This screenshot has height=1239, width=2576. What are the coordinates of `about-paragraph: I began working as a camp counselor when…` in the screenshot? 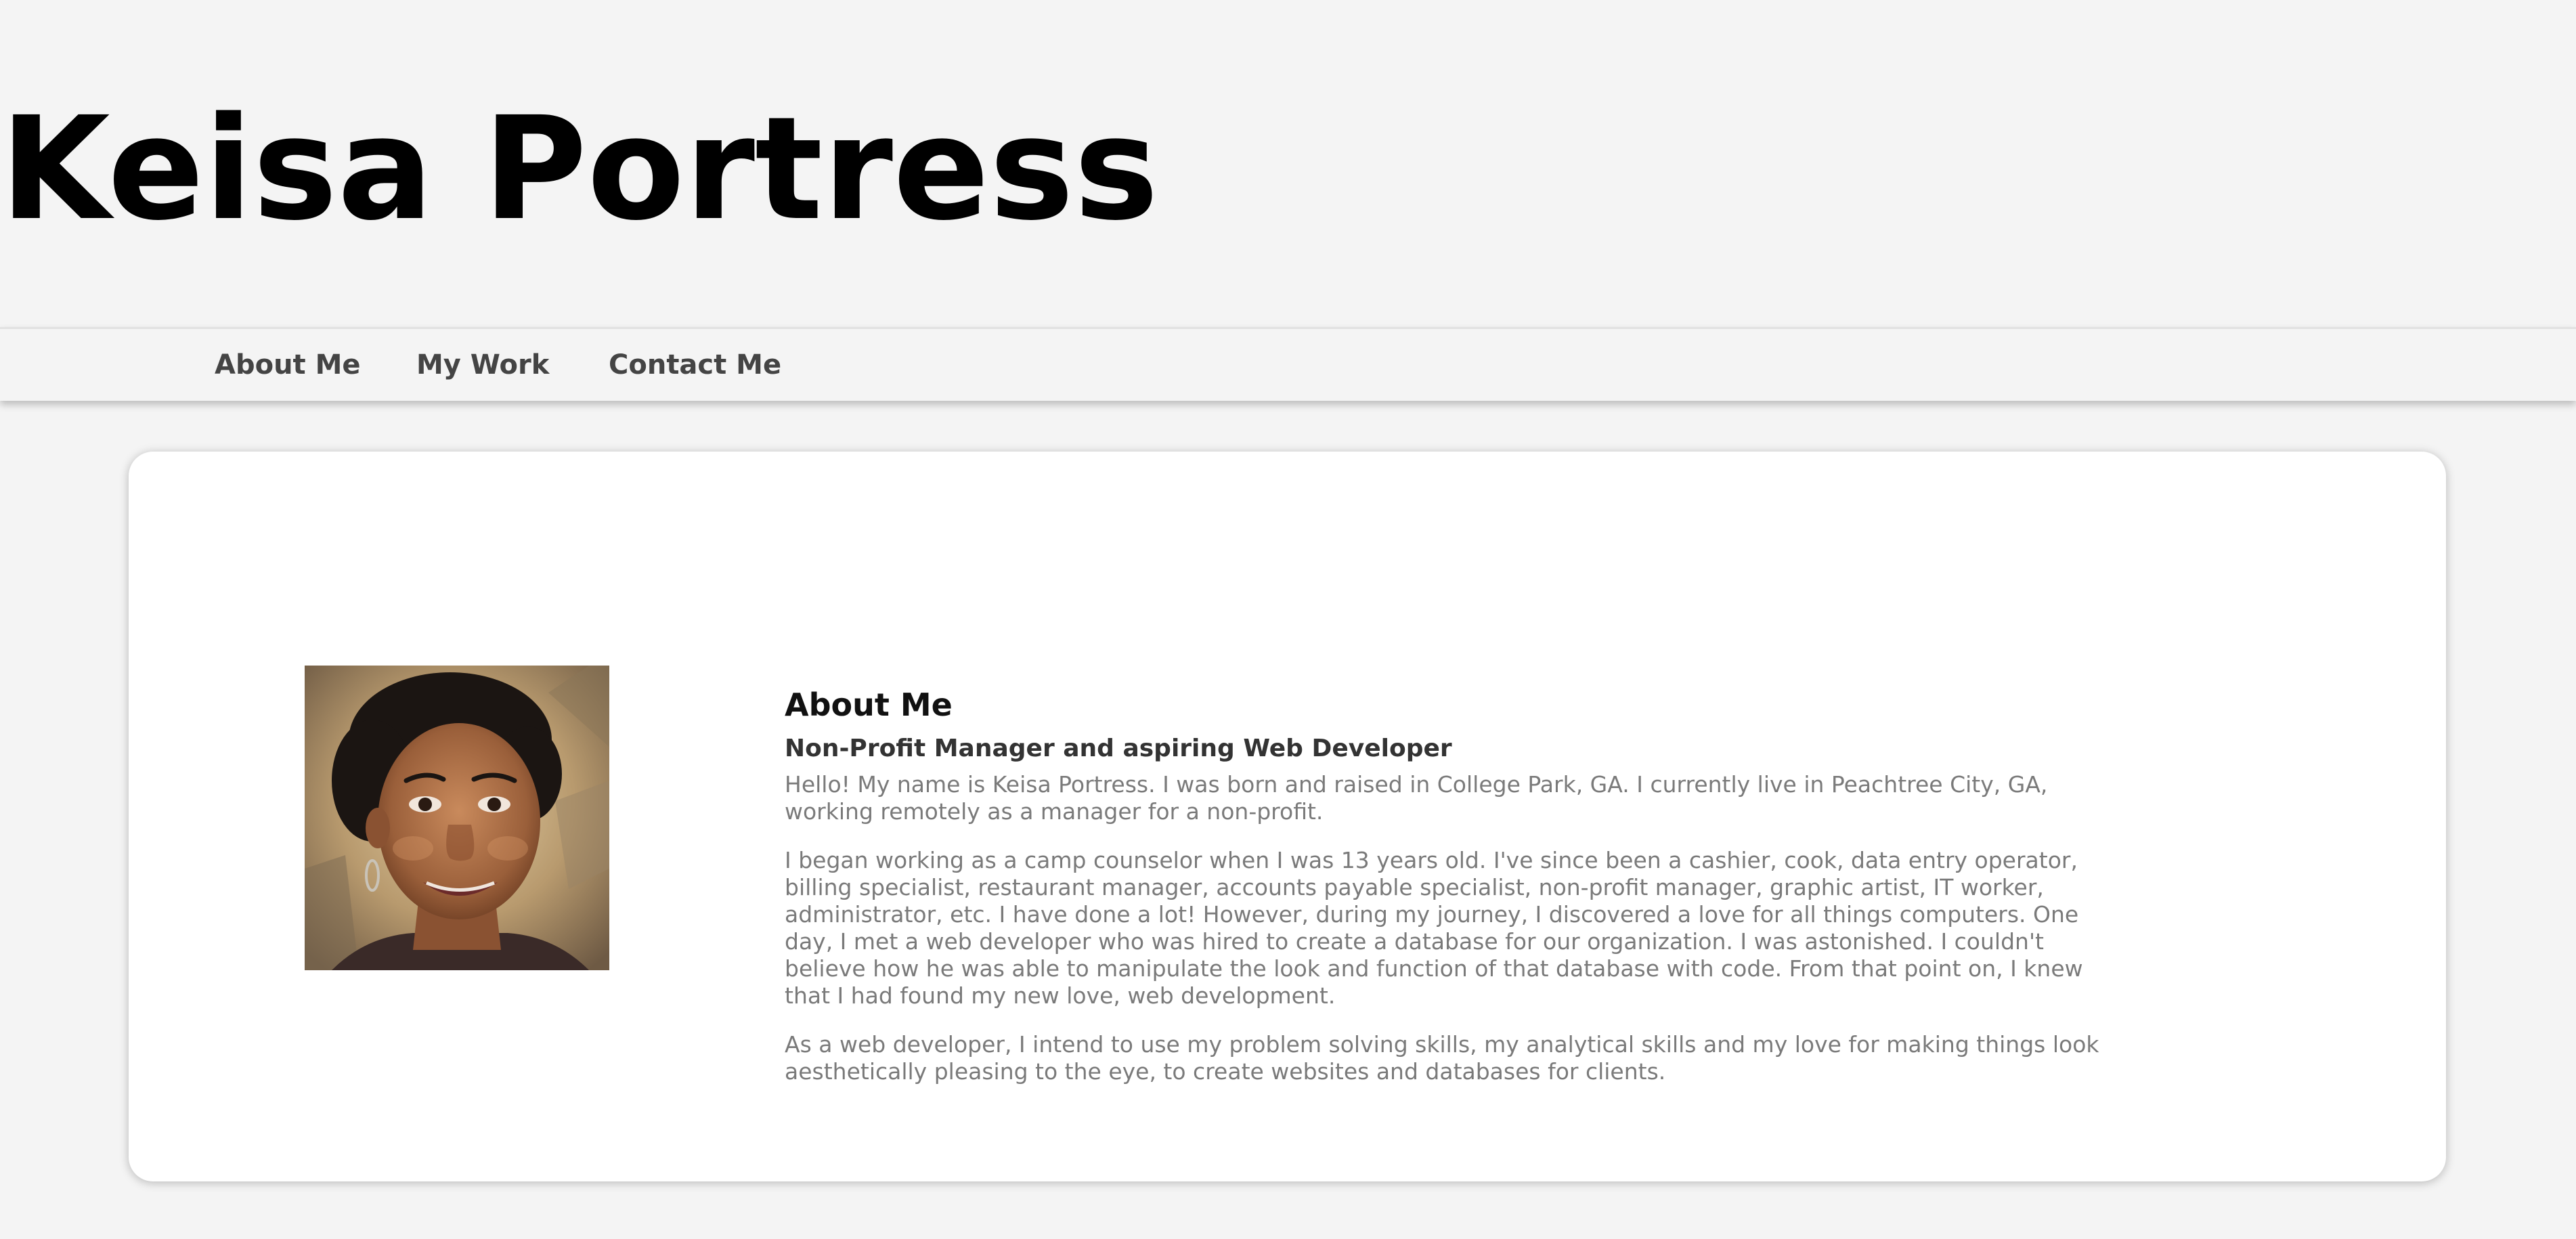 It's located at (1434, 928).